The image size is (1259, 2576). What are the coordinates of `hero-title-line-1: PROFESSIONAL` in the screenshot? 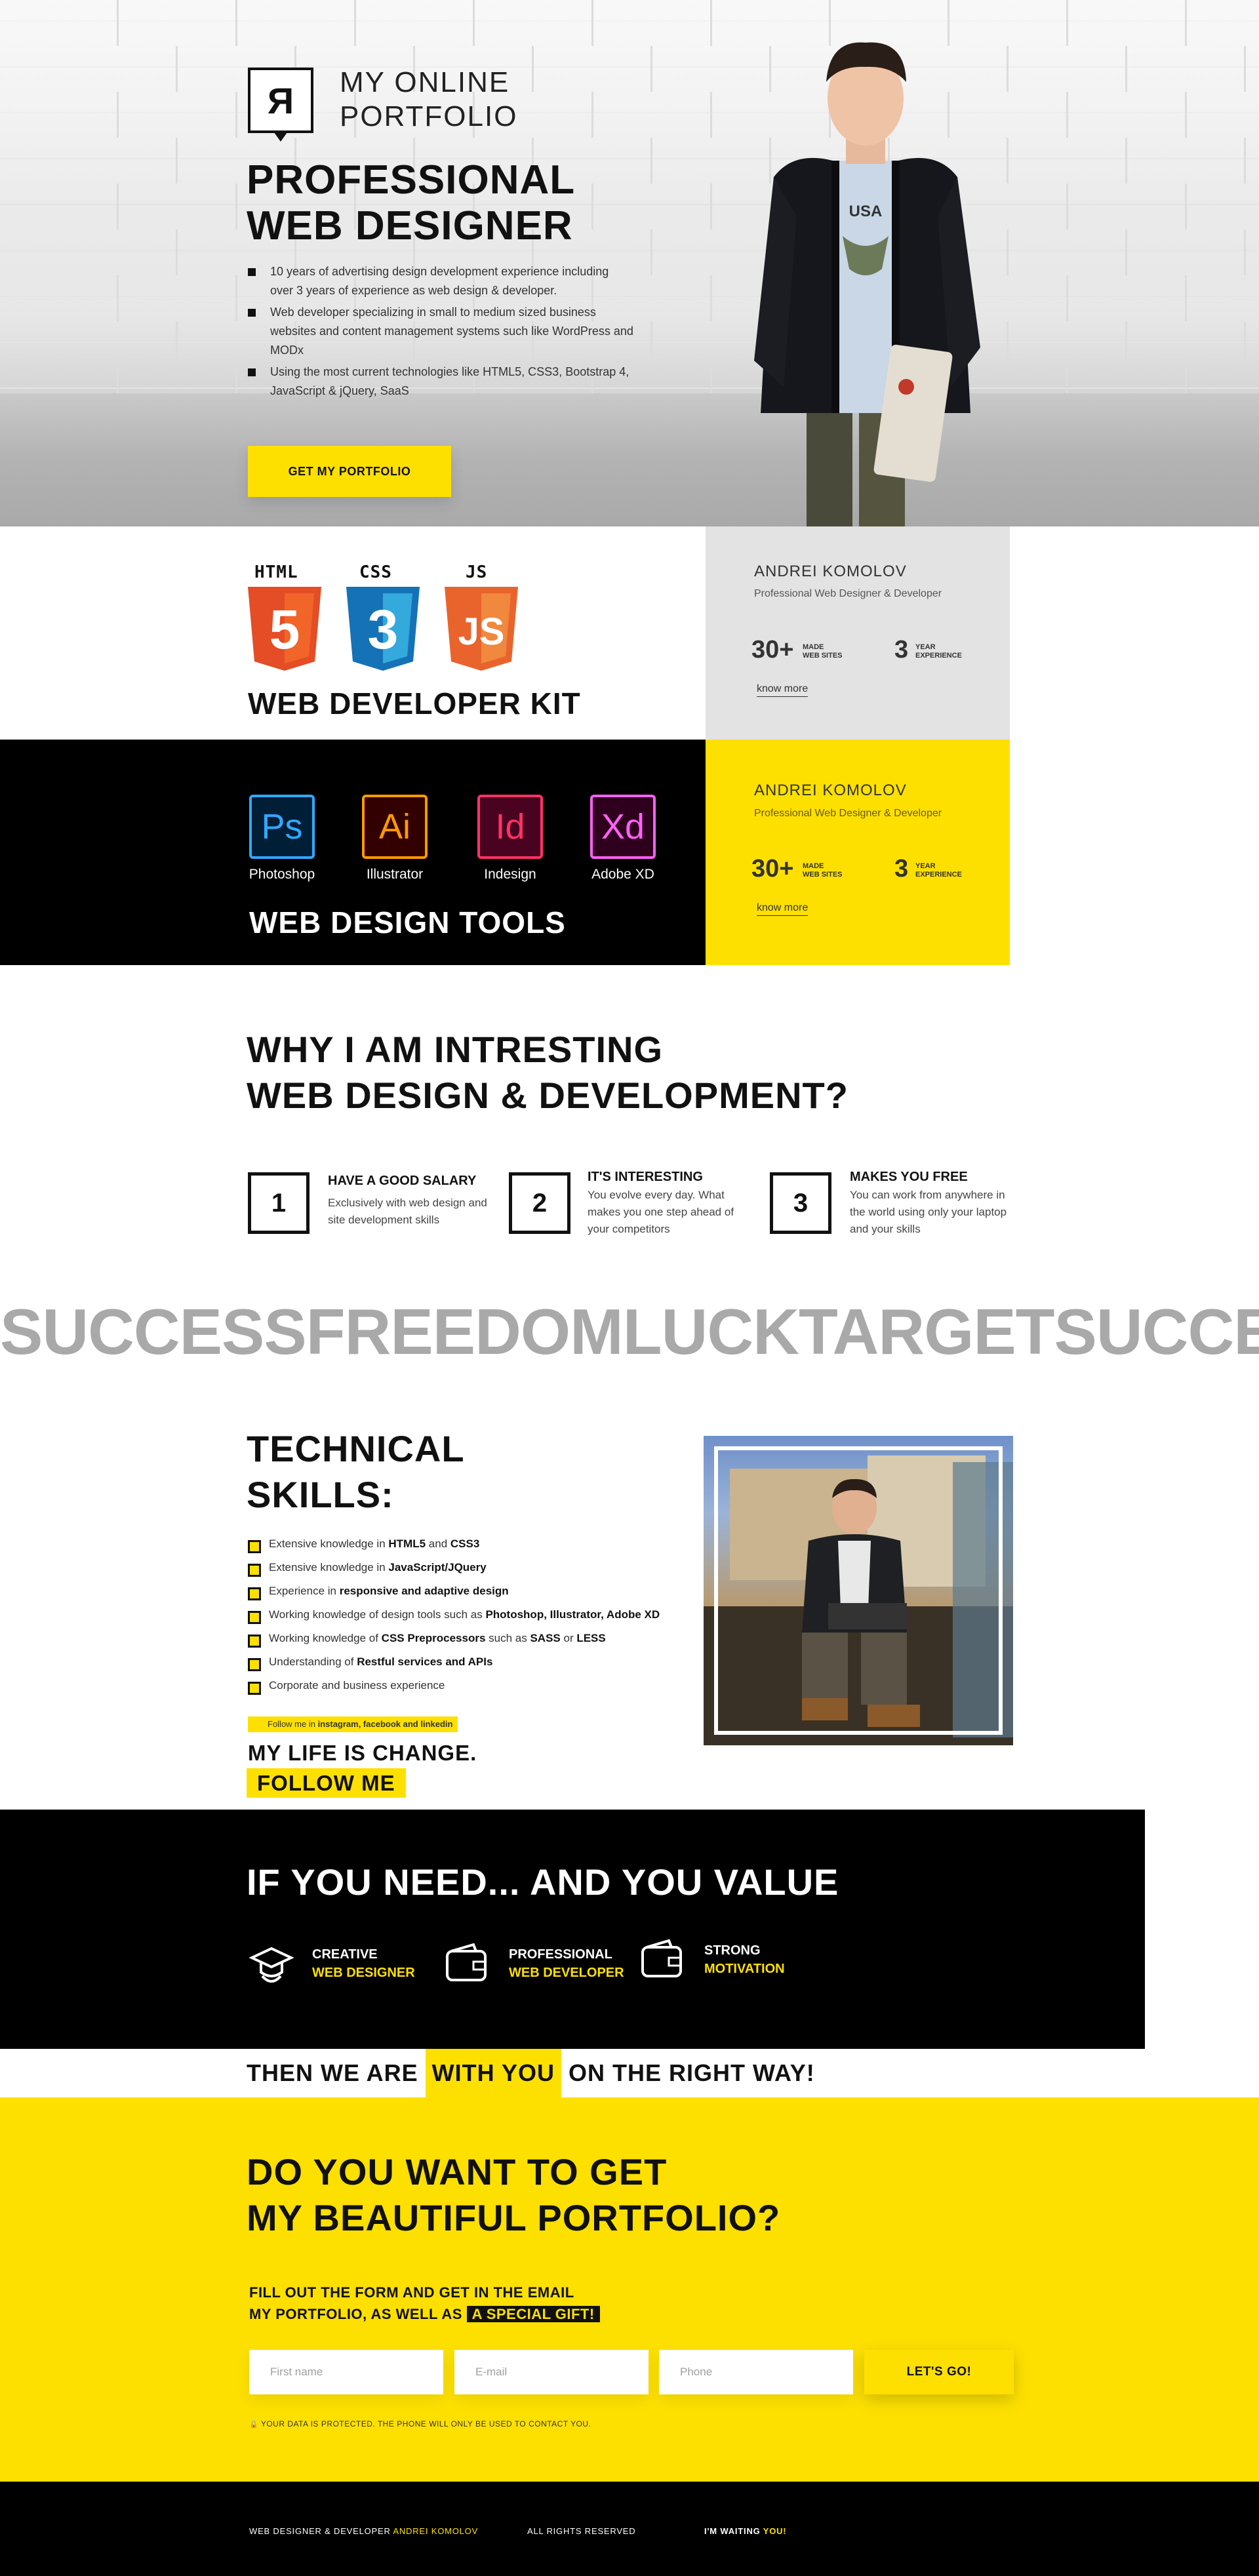 It's located at (412, 180).